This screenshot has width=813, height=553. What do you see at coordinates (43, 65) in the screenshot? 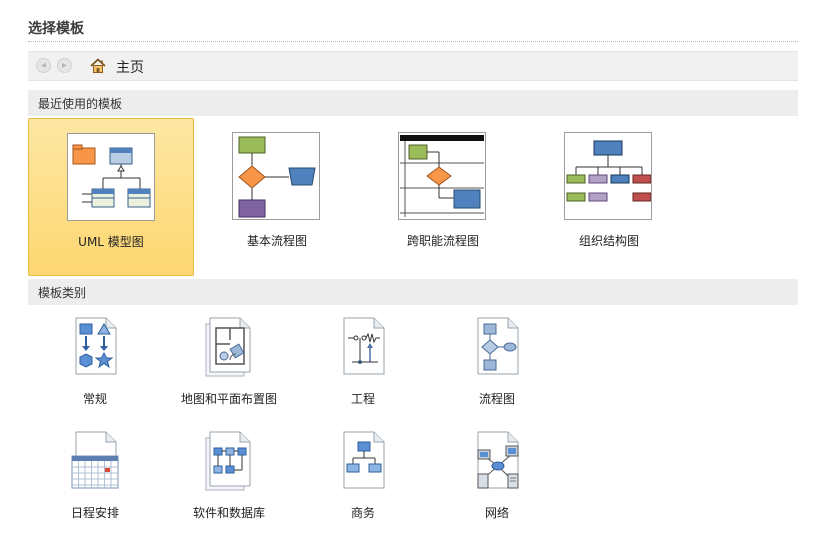
I see `back-arrow-icon: ◂` at bounding box center [43, 65].